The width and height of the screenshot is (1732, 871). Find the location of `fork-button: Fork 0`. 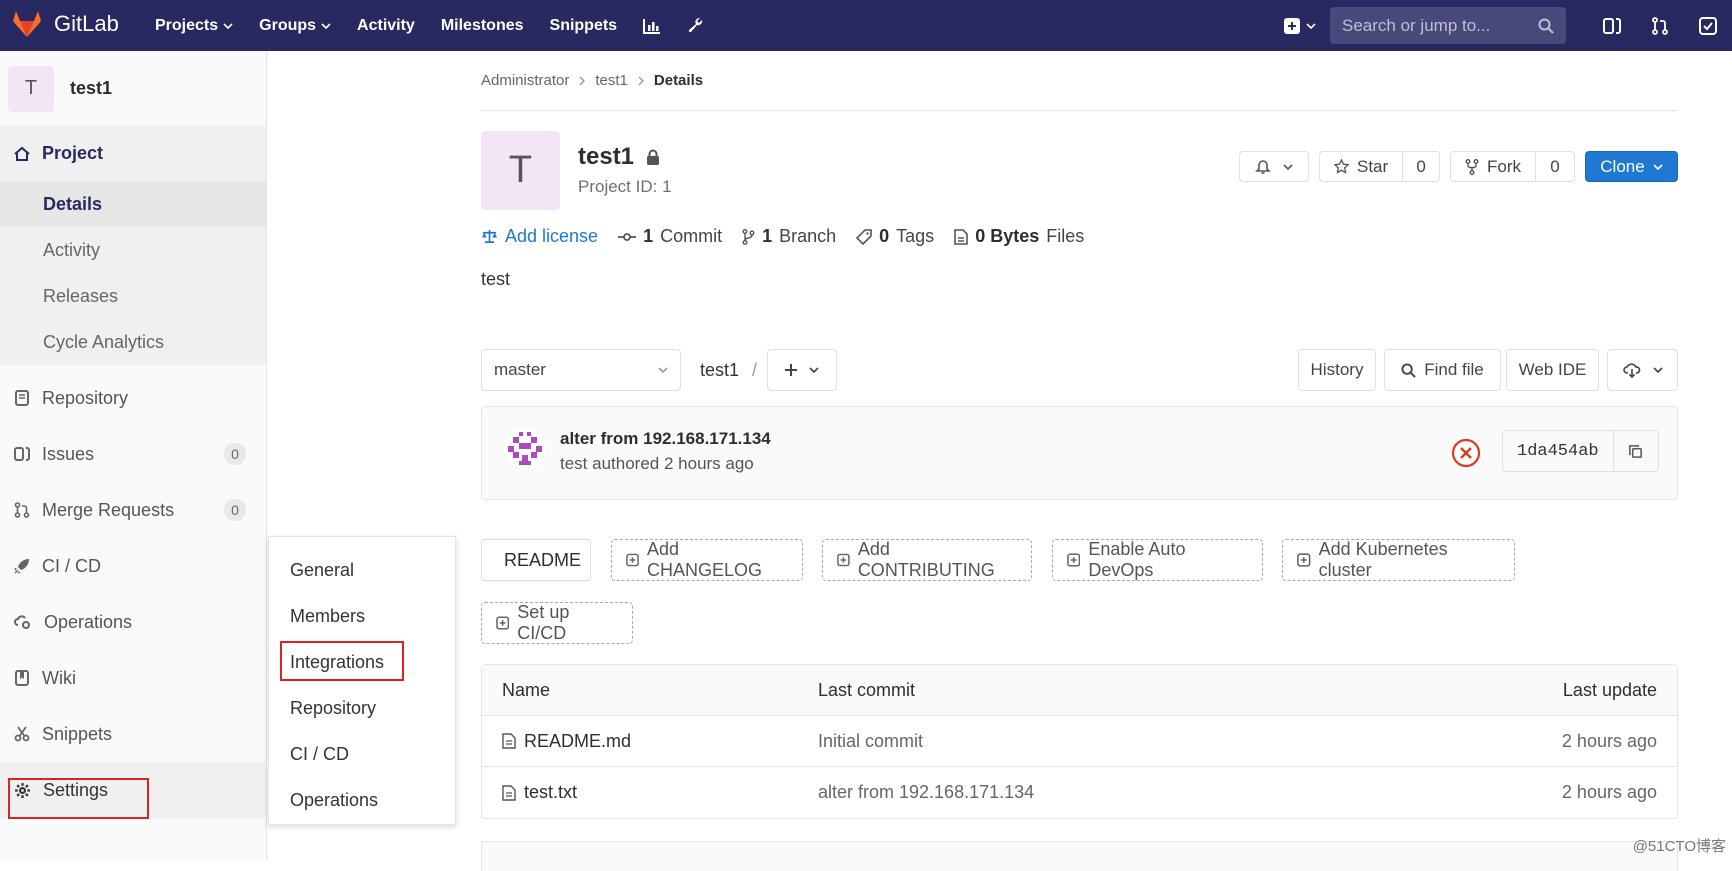

fork-button: Fork 0 is located at coordinates (1512, 166).